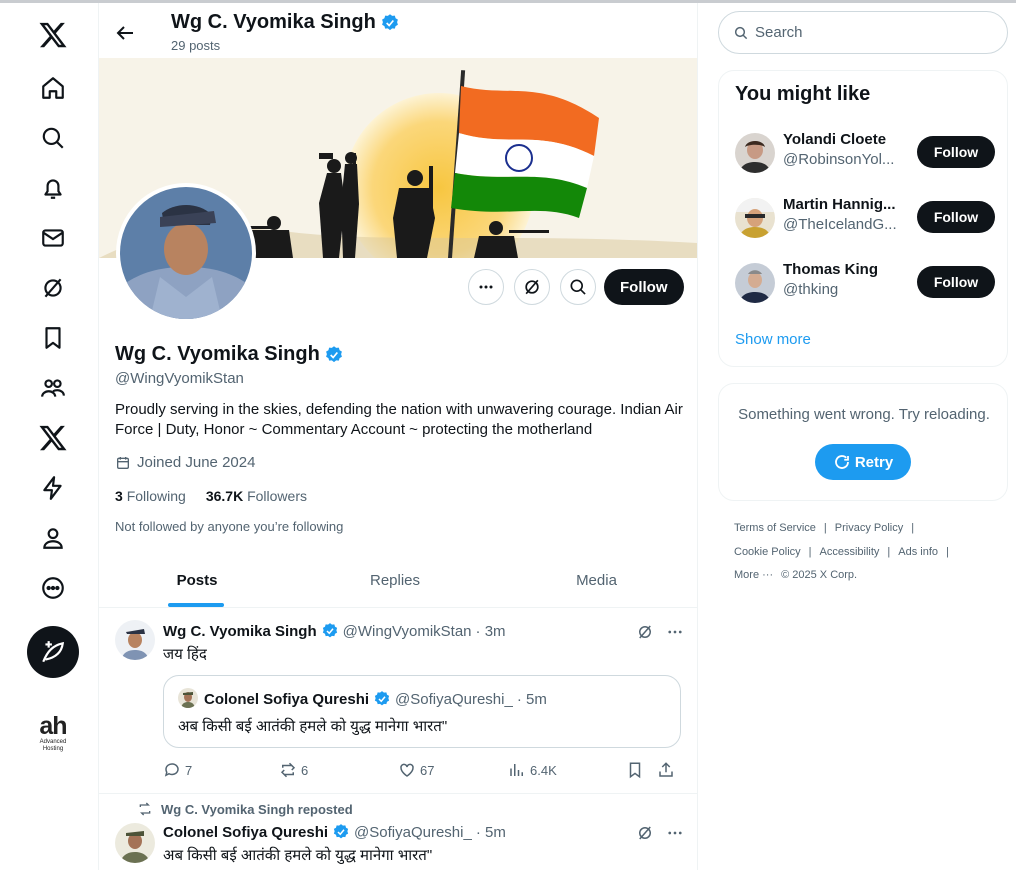 The width and height of the screenshot is (1016, 870). I want to click on like-button: 67, so click(453, 770).